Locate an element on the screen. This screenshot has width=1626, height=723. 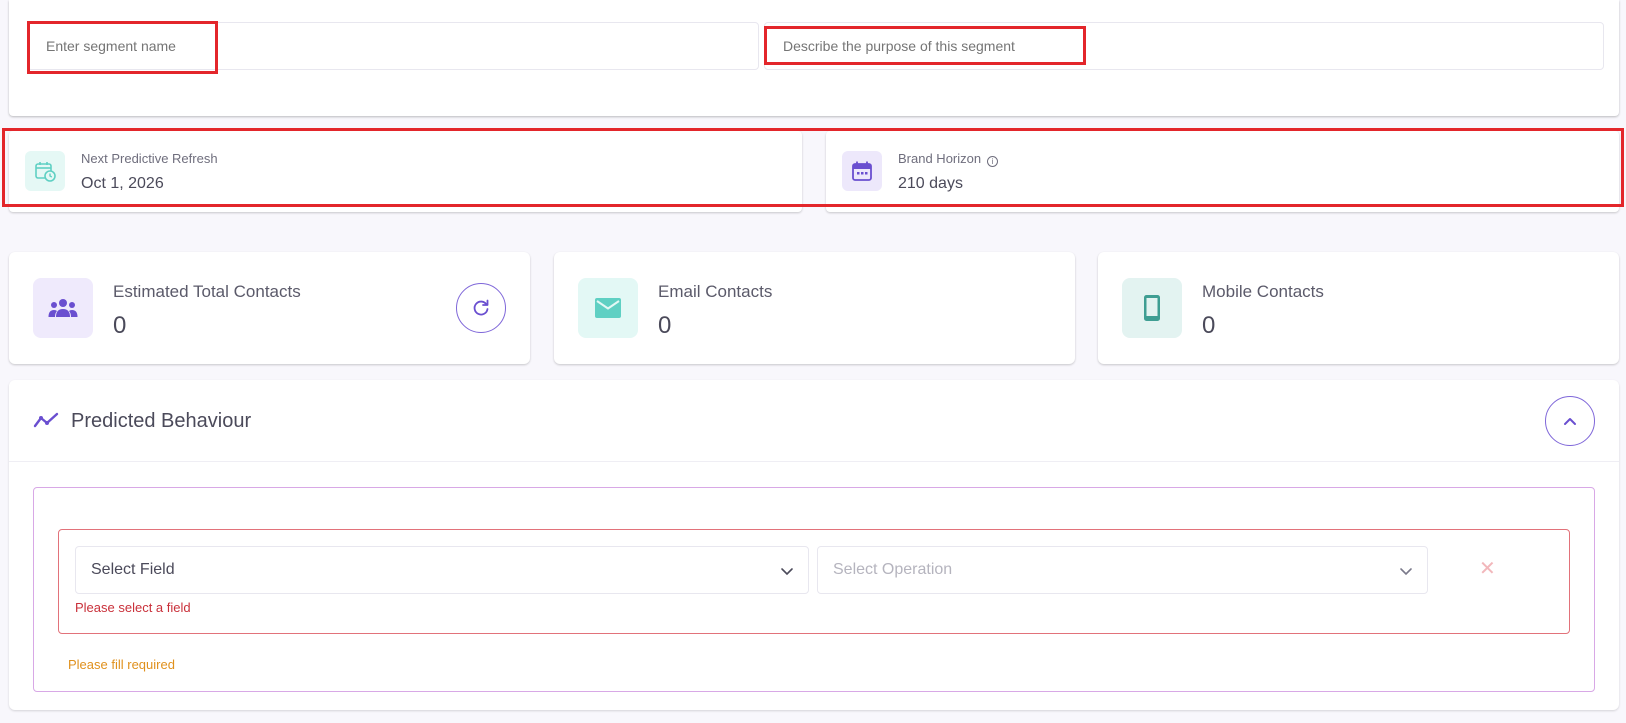
select-operation-dropdown: Select Operation is located at coordinates (1122, 570).